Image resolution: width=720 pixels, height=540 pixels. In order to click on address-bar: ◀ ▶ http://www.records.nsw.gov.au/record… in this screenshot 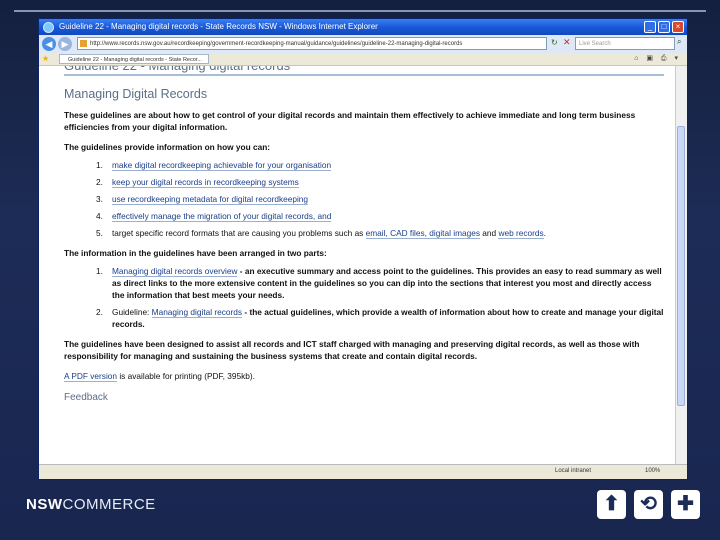, I will do `click(363, 44)`.